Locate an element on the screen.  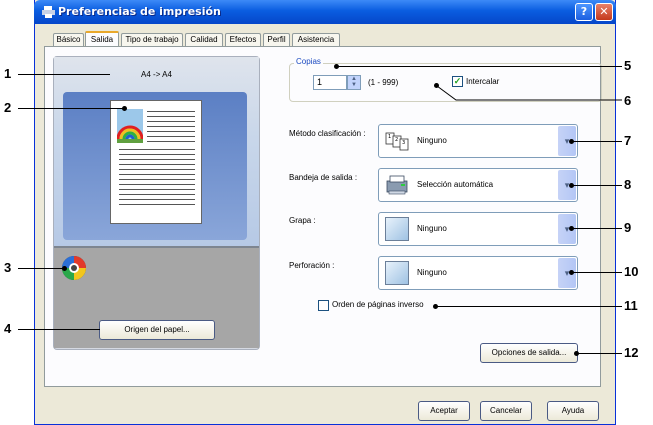
punch-value: Ninguno is located at coordinates (432, 272).